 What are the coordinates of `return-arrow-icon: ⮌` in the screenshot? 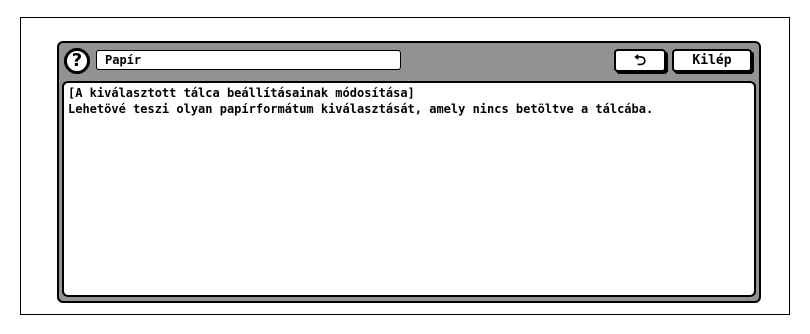 It's located at (639, 60).